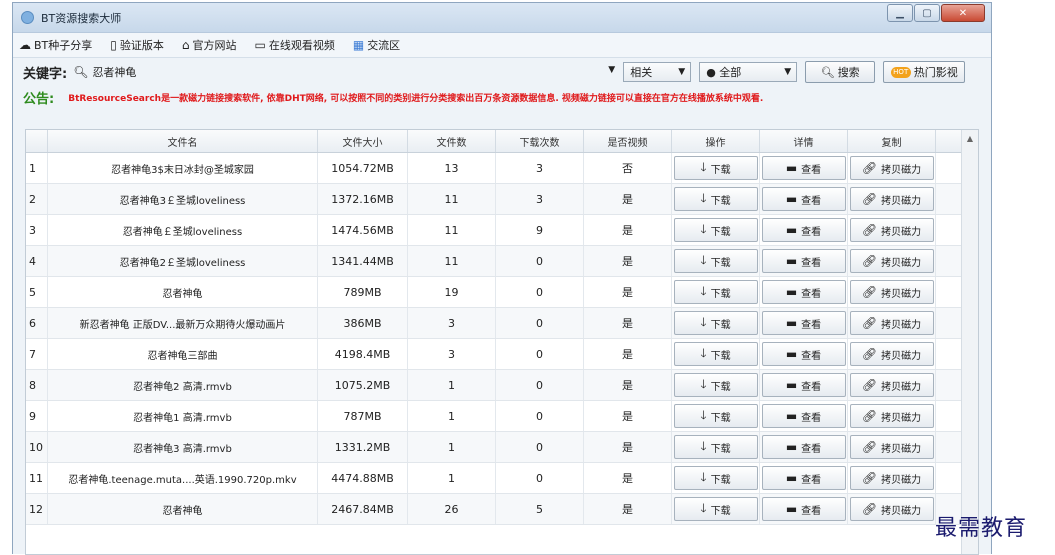  I want to click on column-header-is-video: 是否视频, so click(628, 141).